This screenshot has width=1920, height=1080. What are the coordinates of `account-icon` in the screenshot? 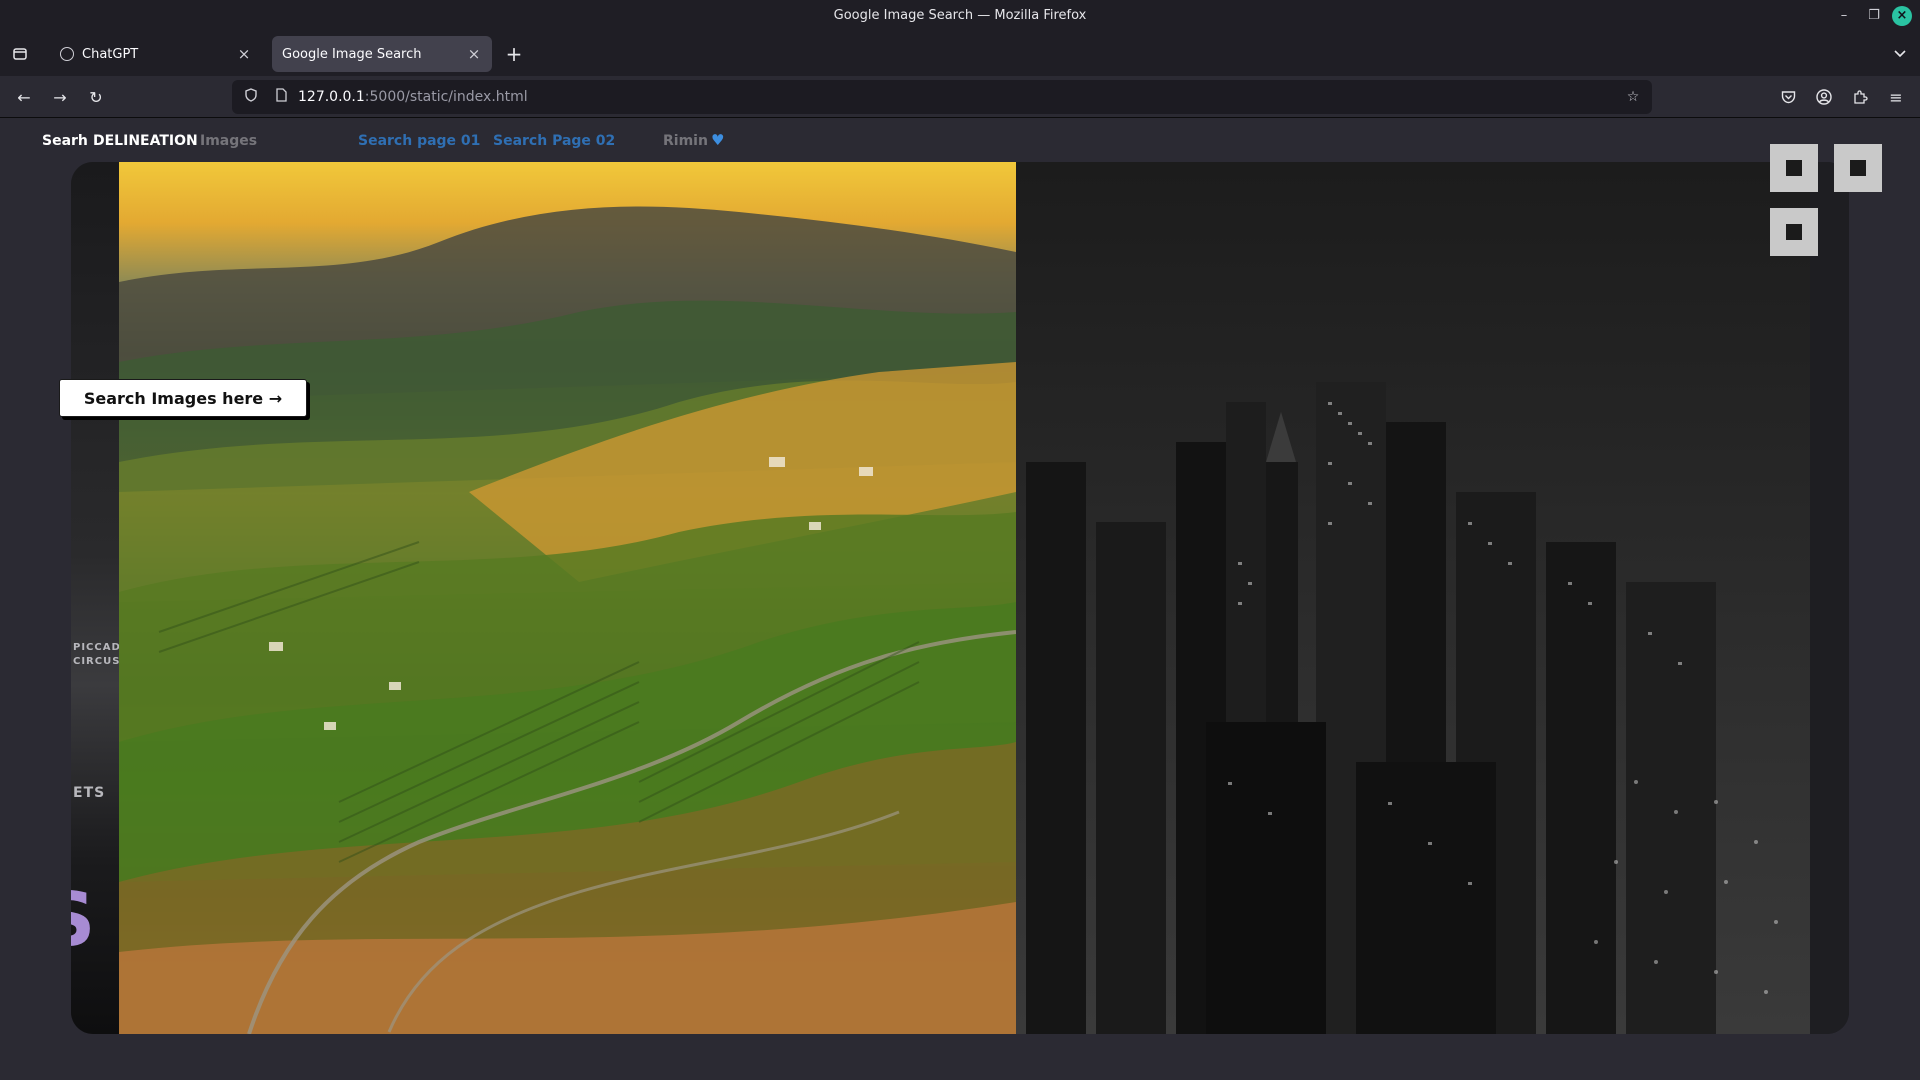 It's located at (1824, 97).